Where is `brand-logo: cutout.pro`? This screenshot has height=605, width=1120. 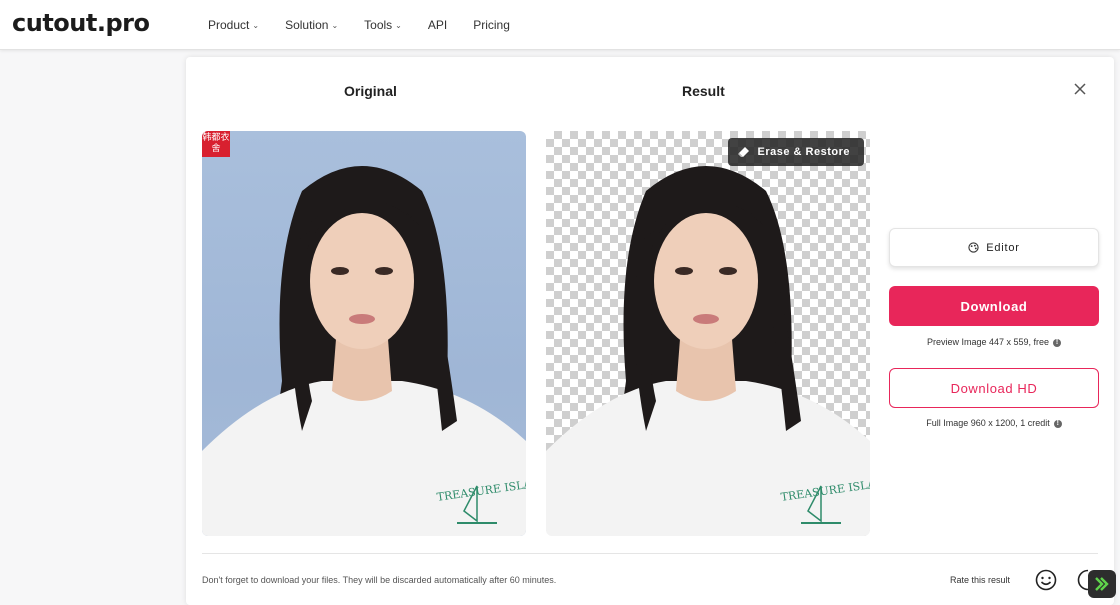
brand-logo: cutout.pro is located at coordinates (81, 23).